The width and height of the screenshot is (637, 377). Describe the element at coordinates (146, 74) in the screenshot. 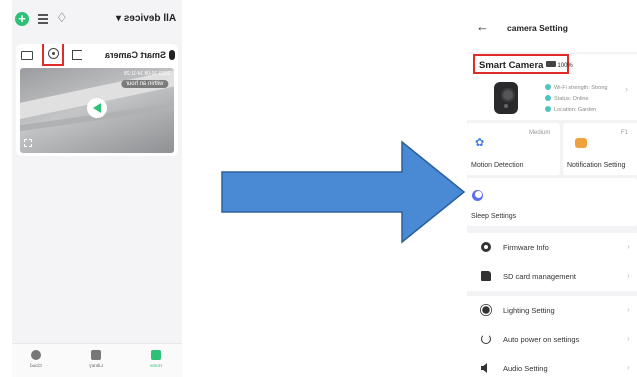

I see `video-timestamp: 2023-10-08 14:11:28` at that location.